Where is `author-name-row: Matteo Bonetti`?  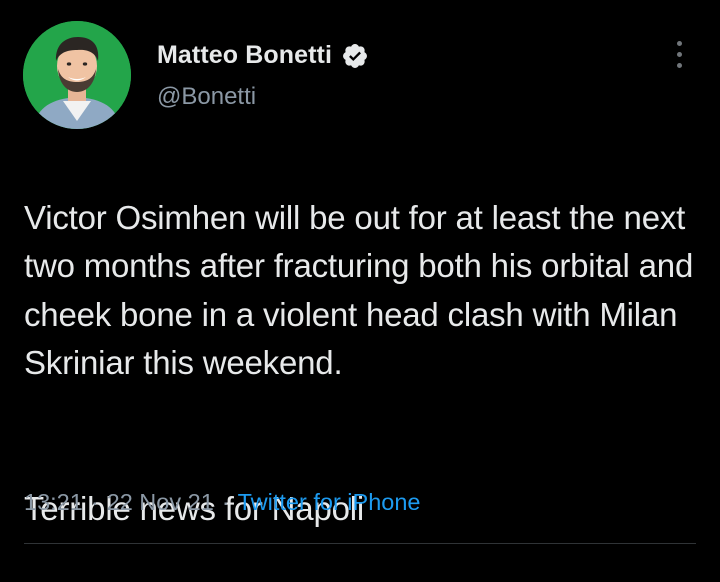 author-name-row: Matteo Bonetti is located at coordinates (263, 55).